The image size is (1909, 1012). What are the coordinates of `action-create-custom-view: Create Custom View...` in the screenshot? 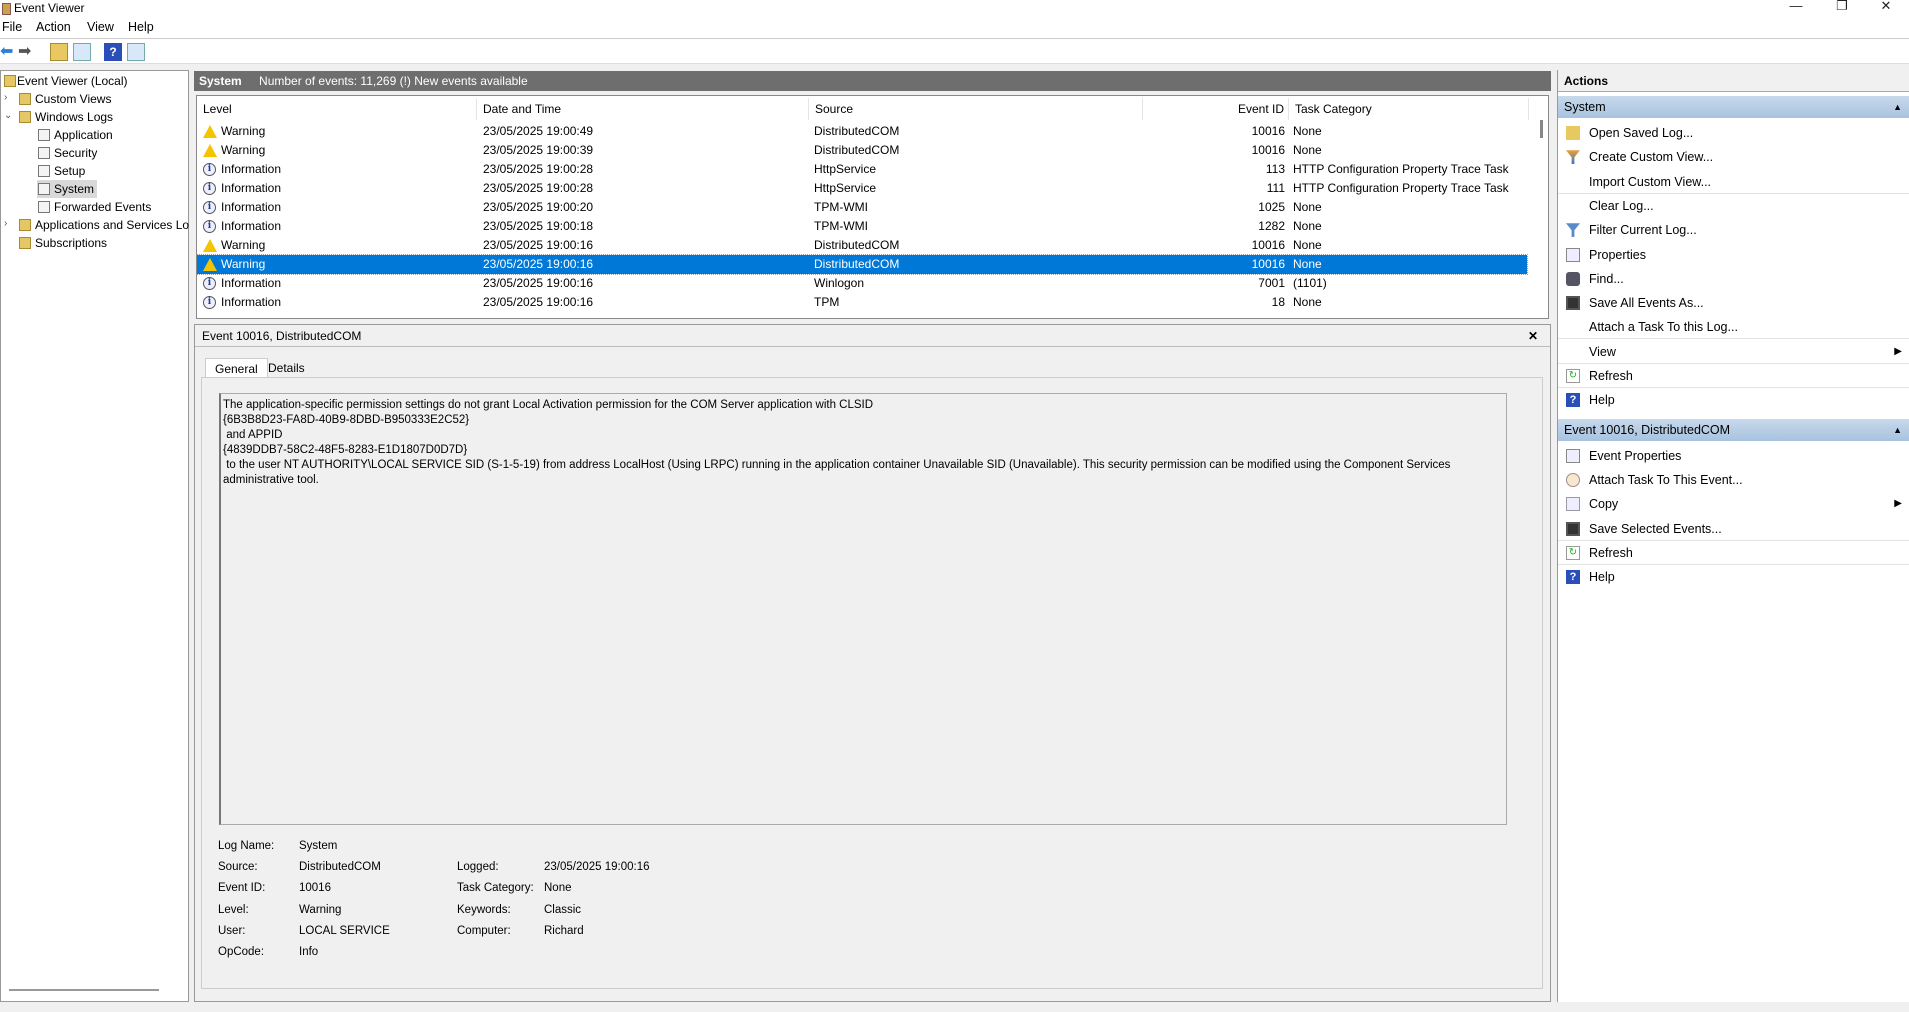 It's located at (1733, 157).